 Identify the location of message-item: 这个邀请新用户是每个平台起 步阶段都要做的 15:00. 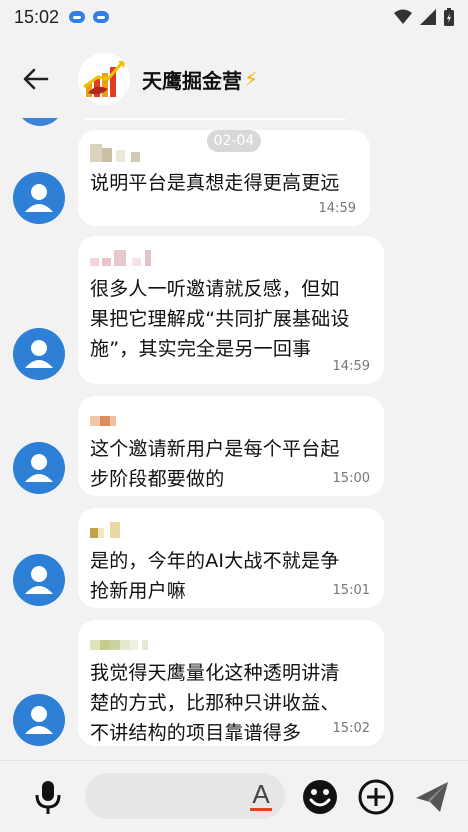
(234, 446).